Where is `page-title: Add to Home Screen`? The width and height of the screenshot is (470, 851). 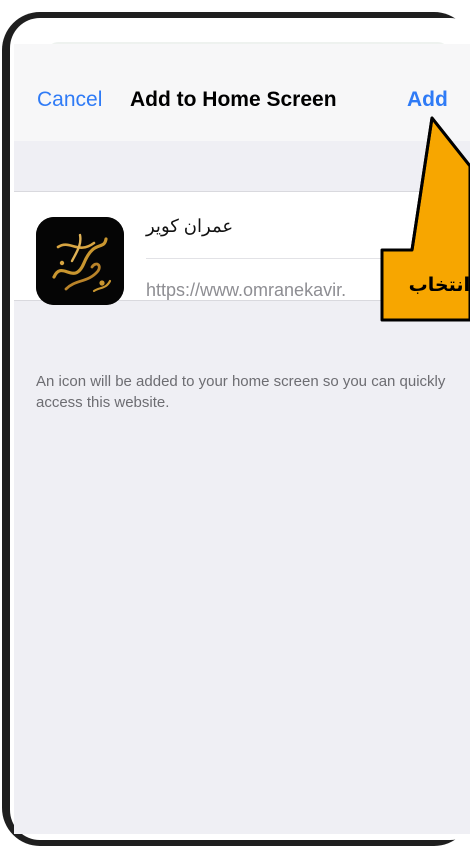
page-title: Add to Home Screen is located at coordinates (233, 99).